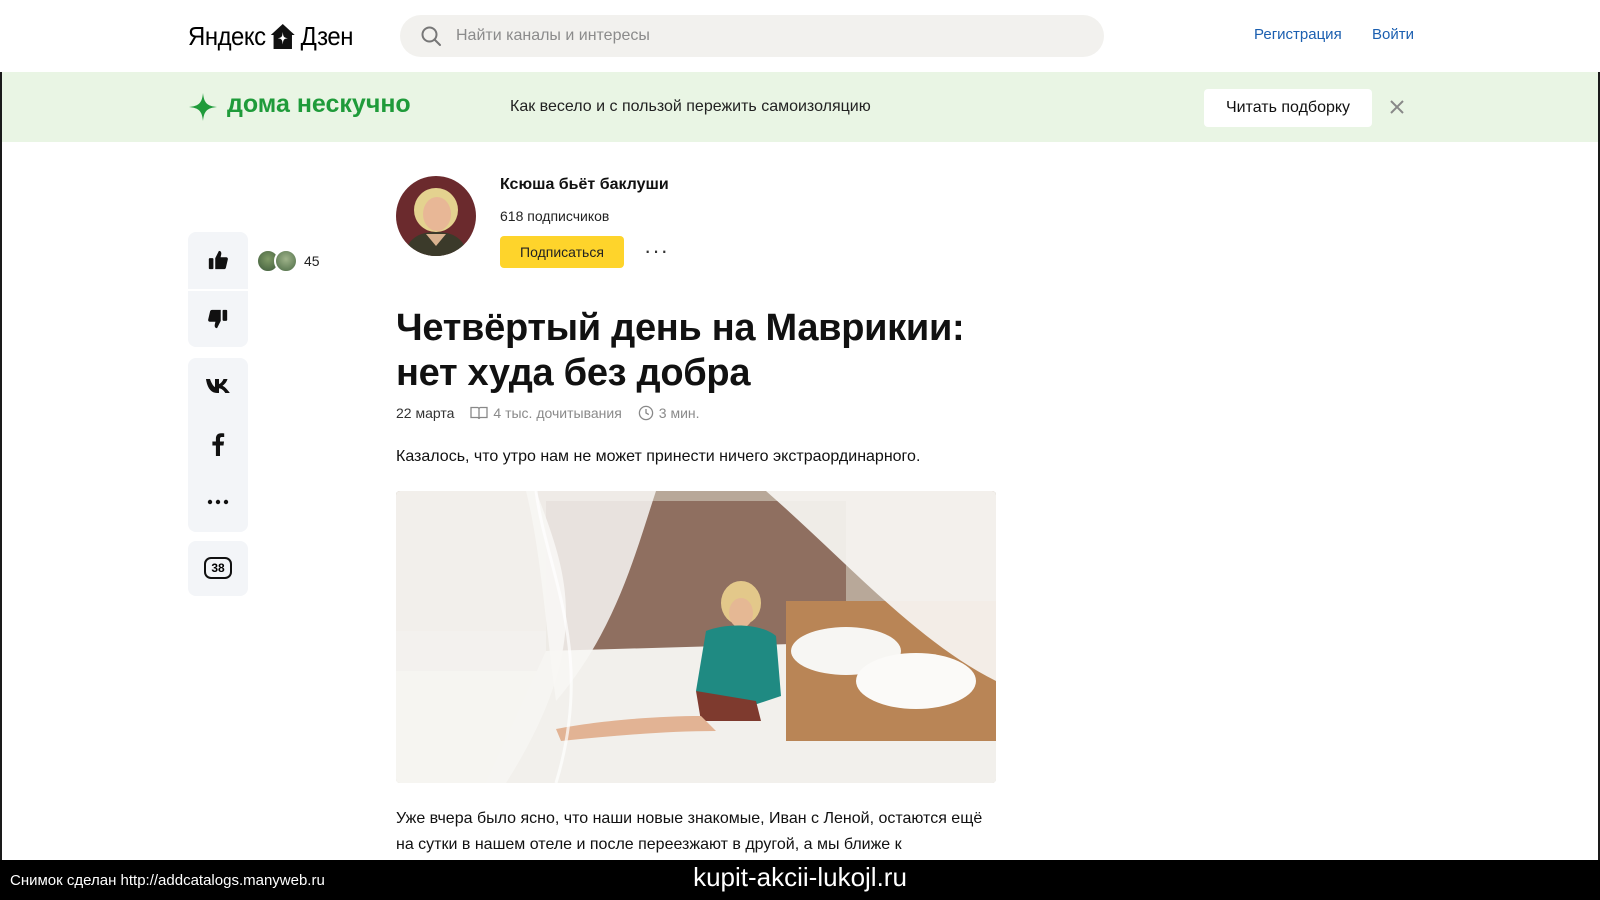  Describe the element at coordinates (1393, 34) in the screenshot. I see `login-link: Войти` at that location.